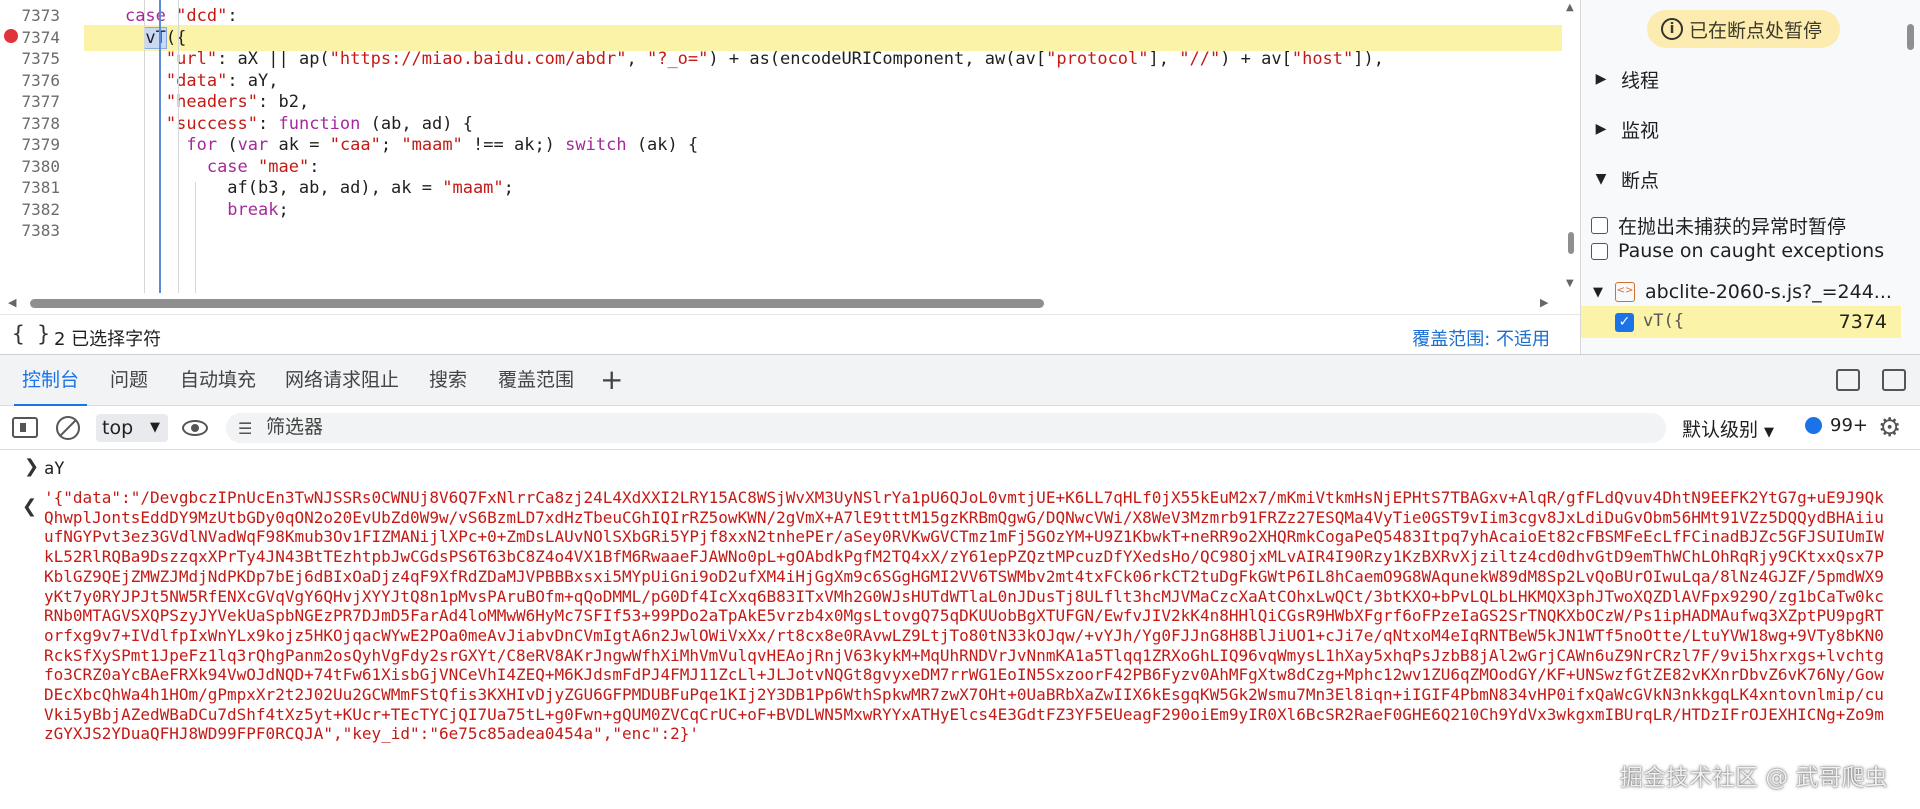 The image size is (1920, 809). I want to click on code-token: "https://miao.baidu.com/abdr", so click(478, 59).